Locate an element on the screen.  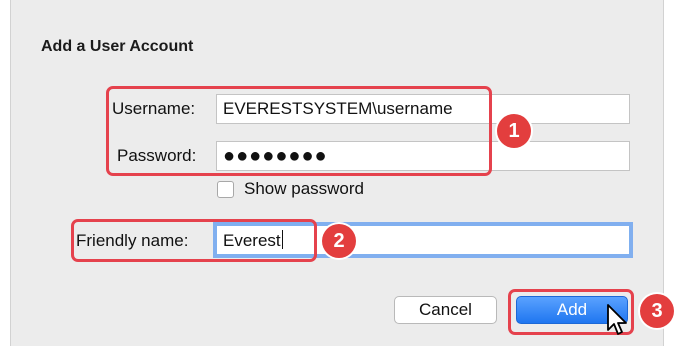
mouse-pointer-icon is located at coordinates (617, 319).